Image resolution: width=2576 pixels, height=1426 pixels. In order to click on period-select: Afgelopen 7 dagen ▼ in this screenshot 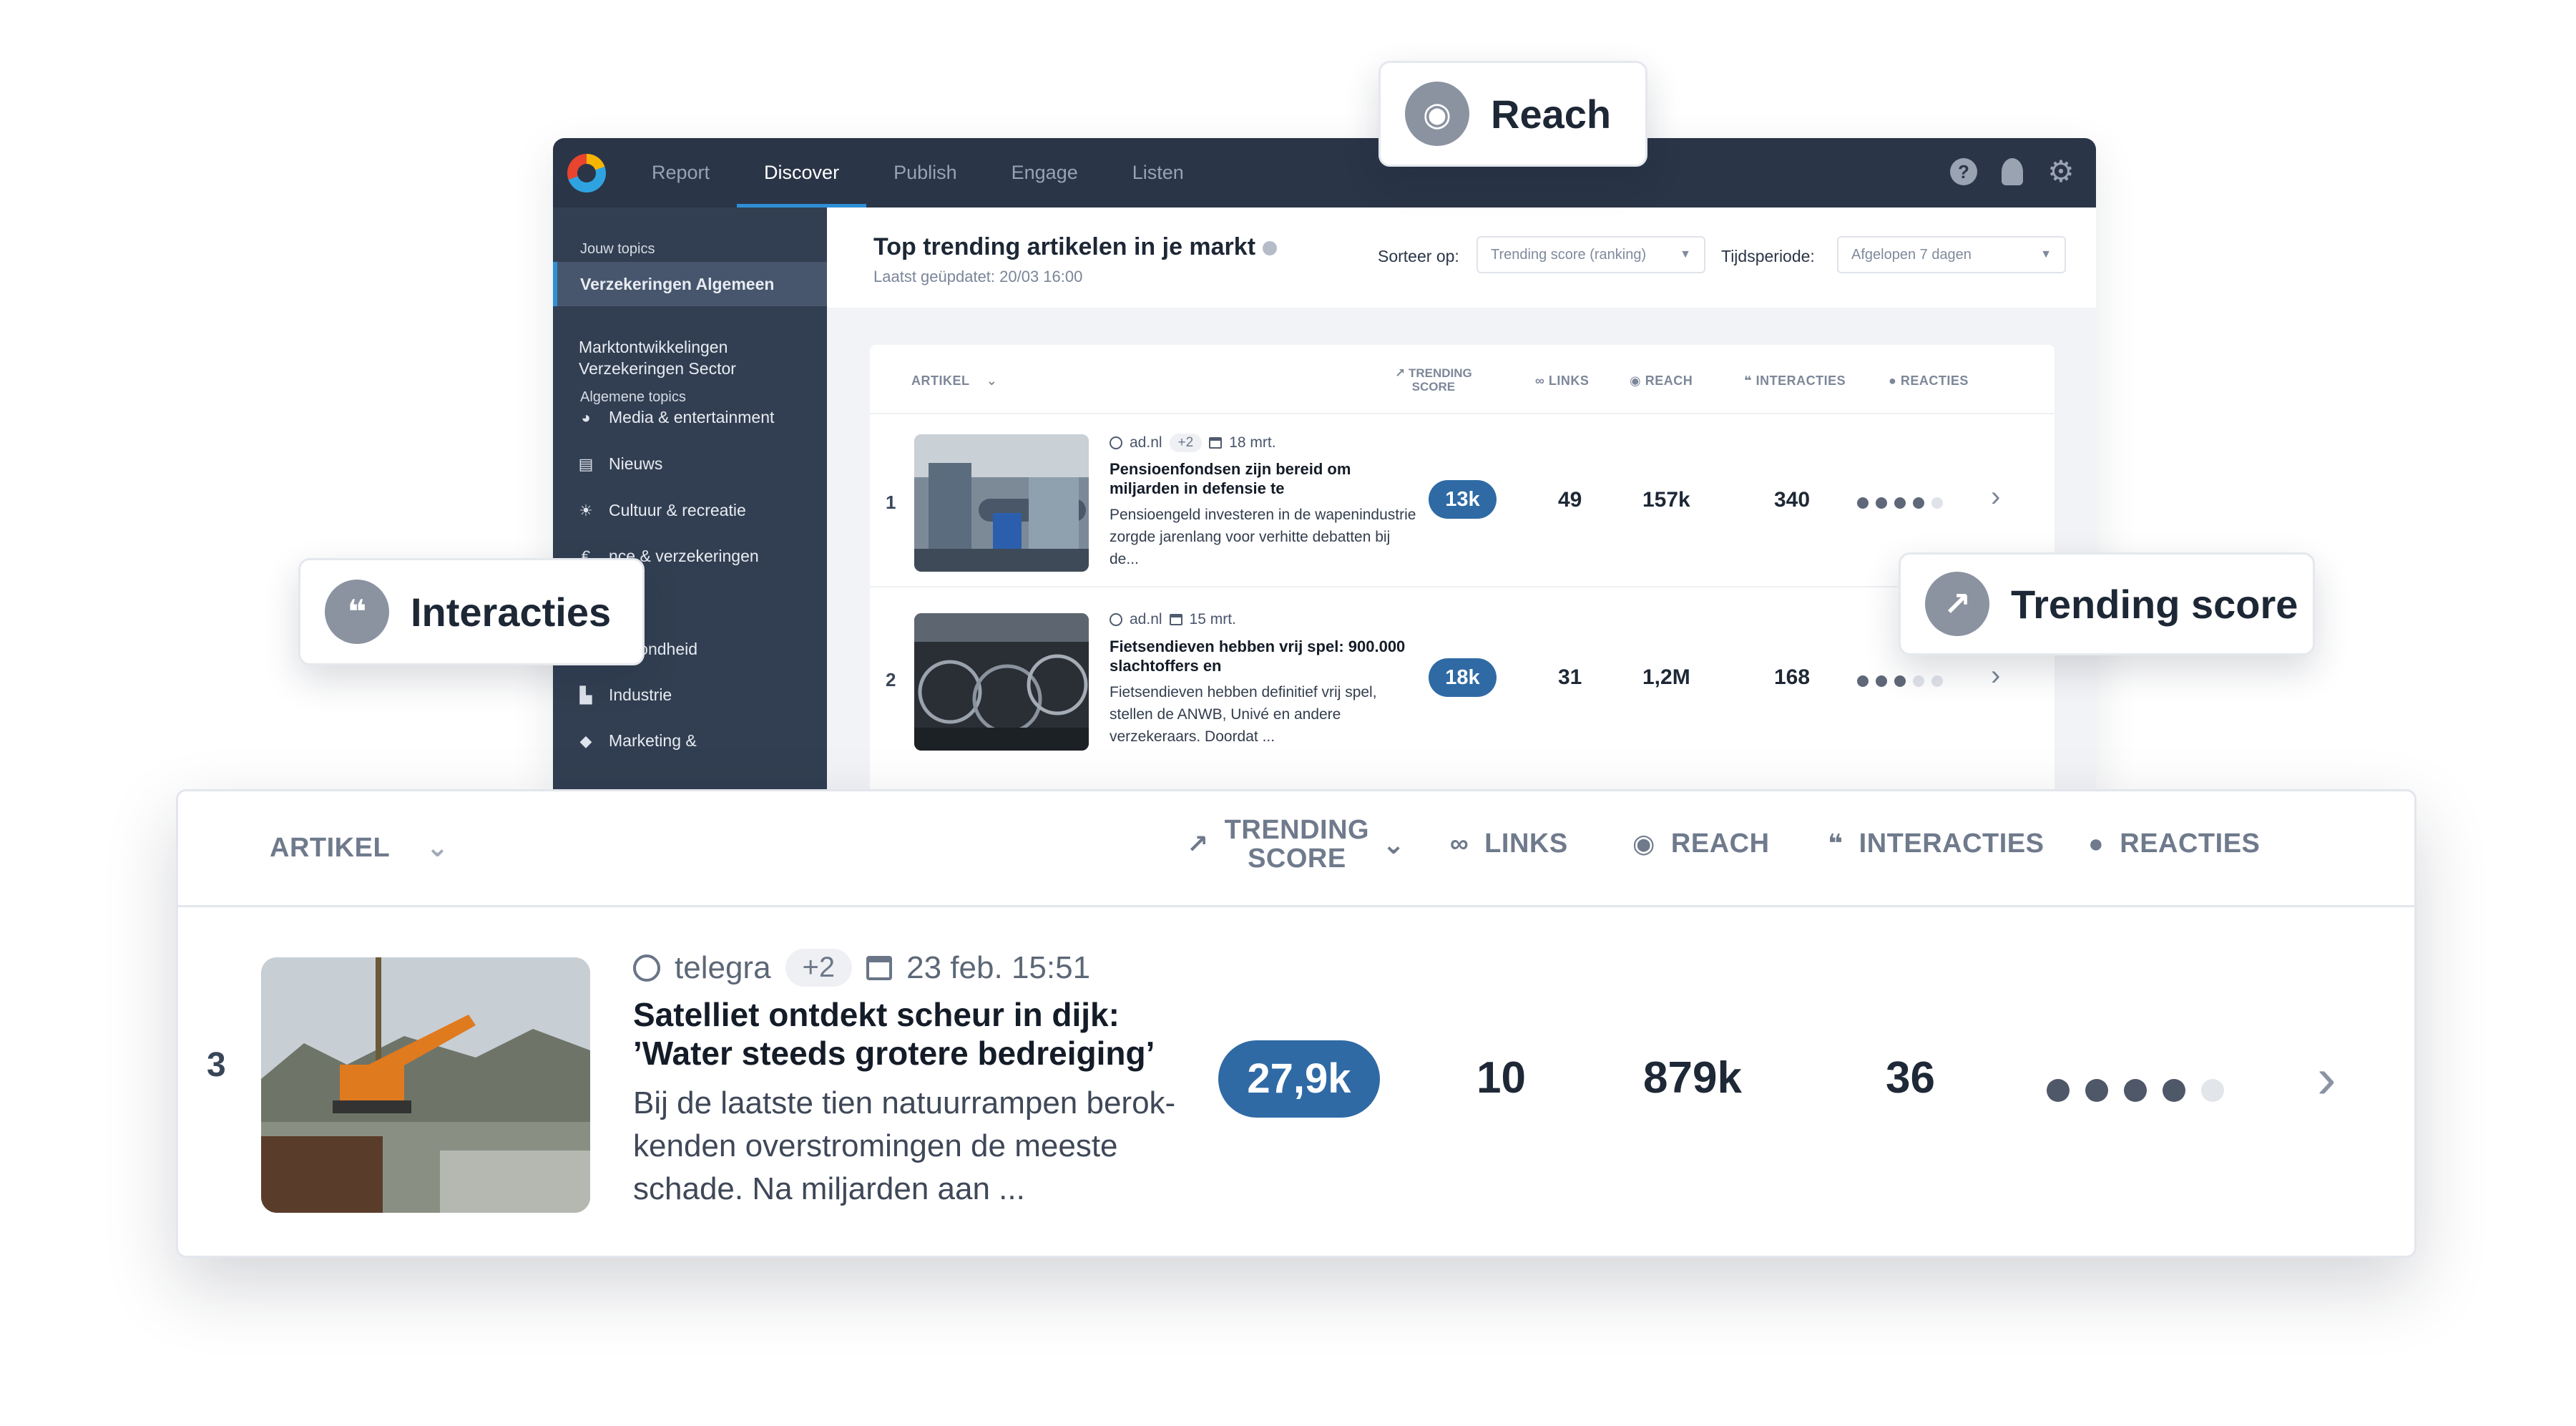, I will do `click(1951, 255)`.